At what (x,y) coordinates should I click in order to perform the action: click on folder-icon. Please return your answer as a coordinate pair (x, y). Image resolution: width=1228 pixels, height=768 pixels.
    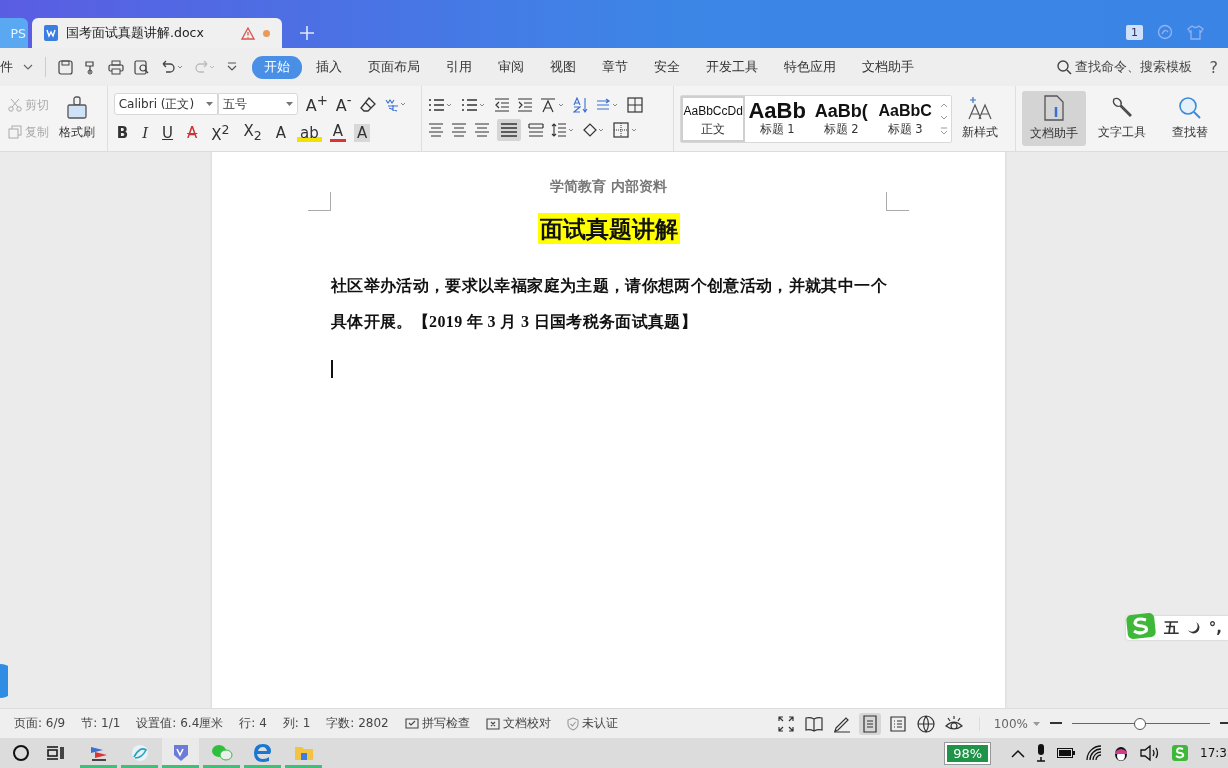
    Looking at the image, I should click on (303, 753).